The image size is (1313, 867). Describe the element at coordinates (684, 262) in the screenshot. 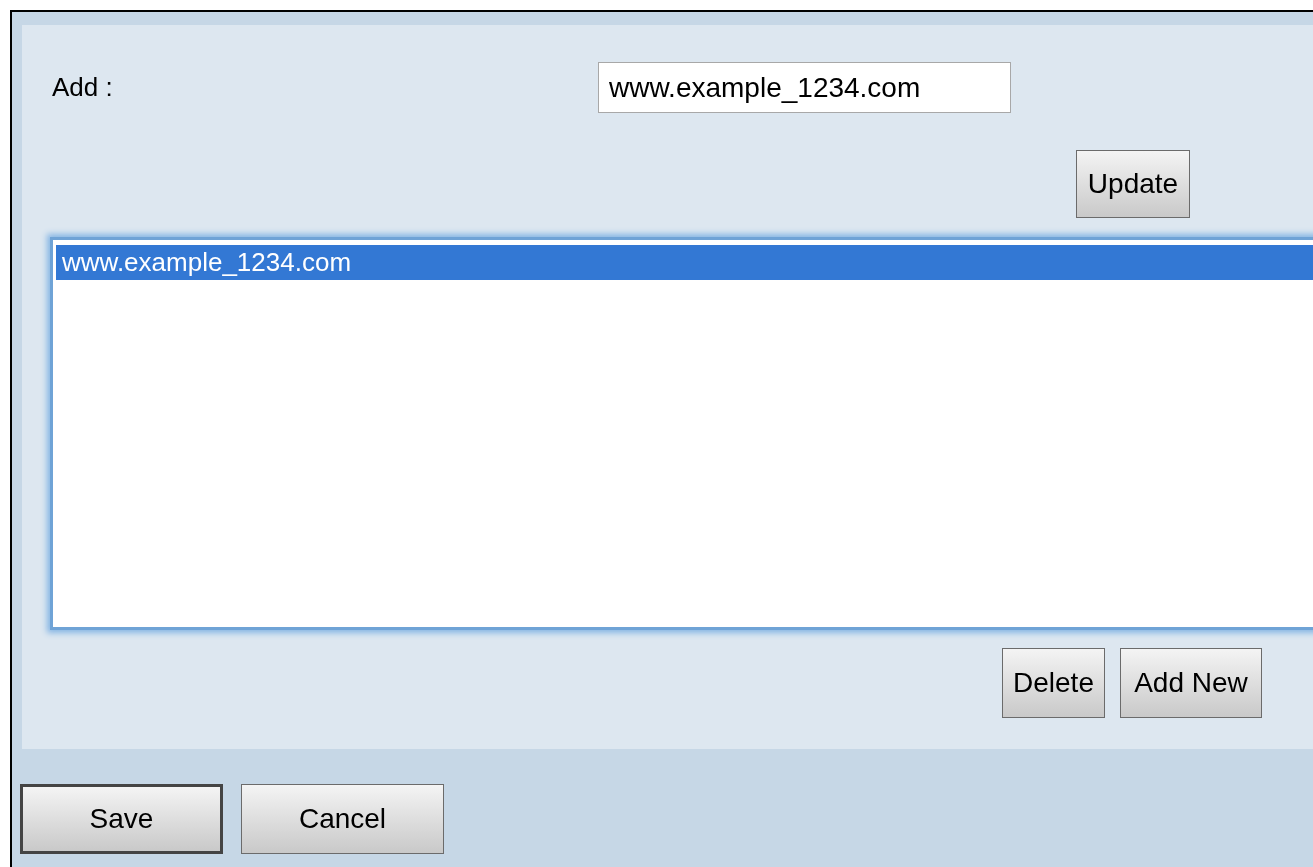

I see `list-item: www.example_1234.com` at that location.